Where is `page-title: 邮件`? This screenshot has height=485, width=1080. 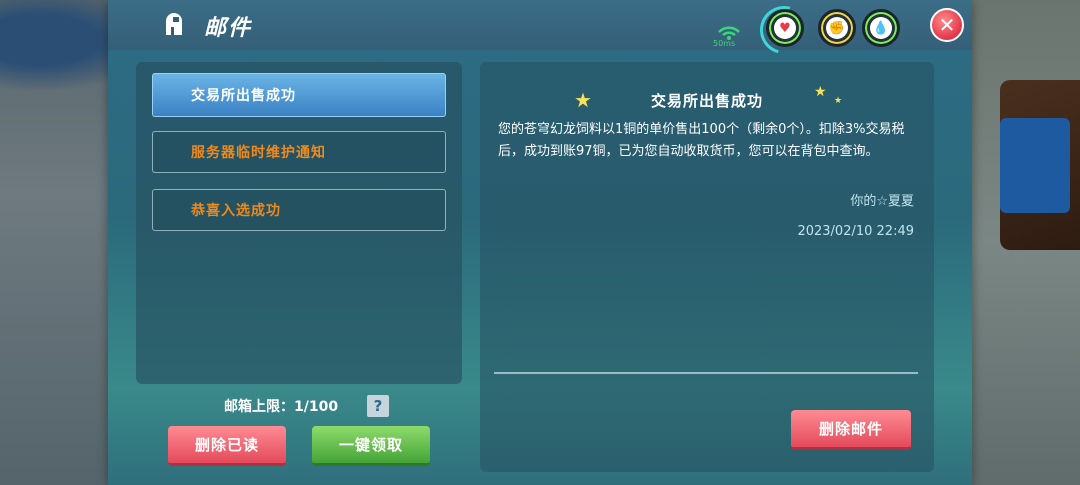
page-title: 邮件 is located at coordinates (228, 28).